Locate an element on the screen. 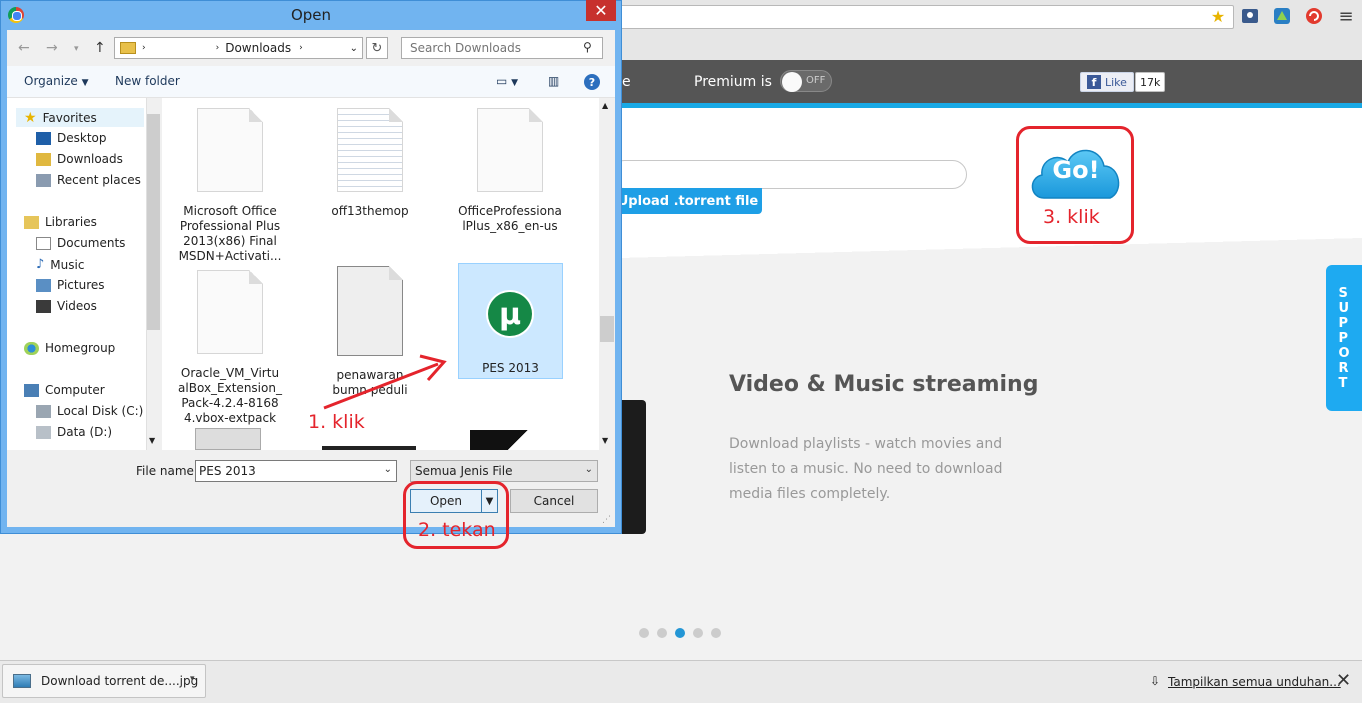  nav-pictures: Pictures is located at coordinates (70, 285).